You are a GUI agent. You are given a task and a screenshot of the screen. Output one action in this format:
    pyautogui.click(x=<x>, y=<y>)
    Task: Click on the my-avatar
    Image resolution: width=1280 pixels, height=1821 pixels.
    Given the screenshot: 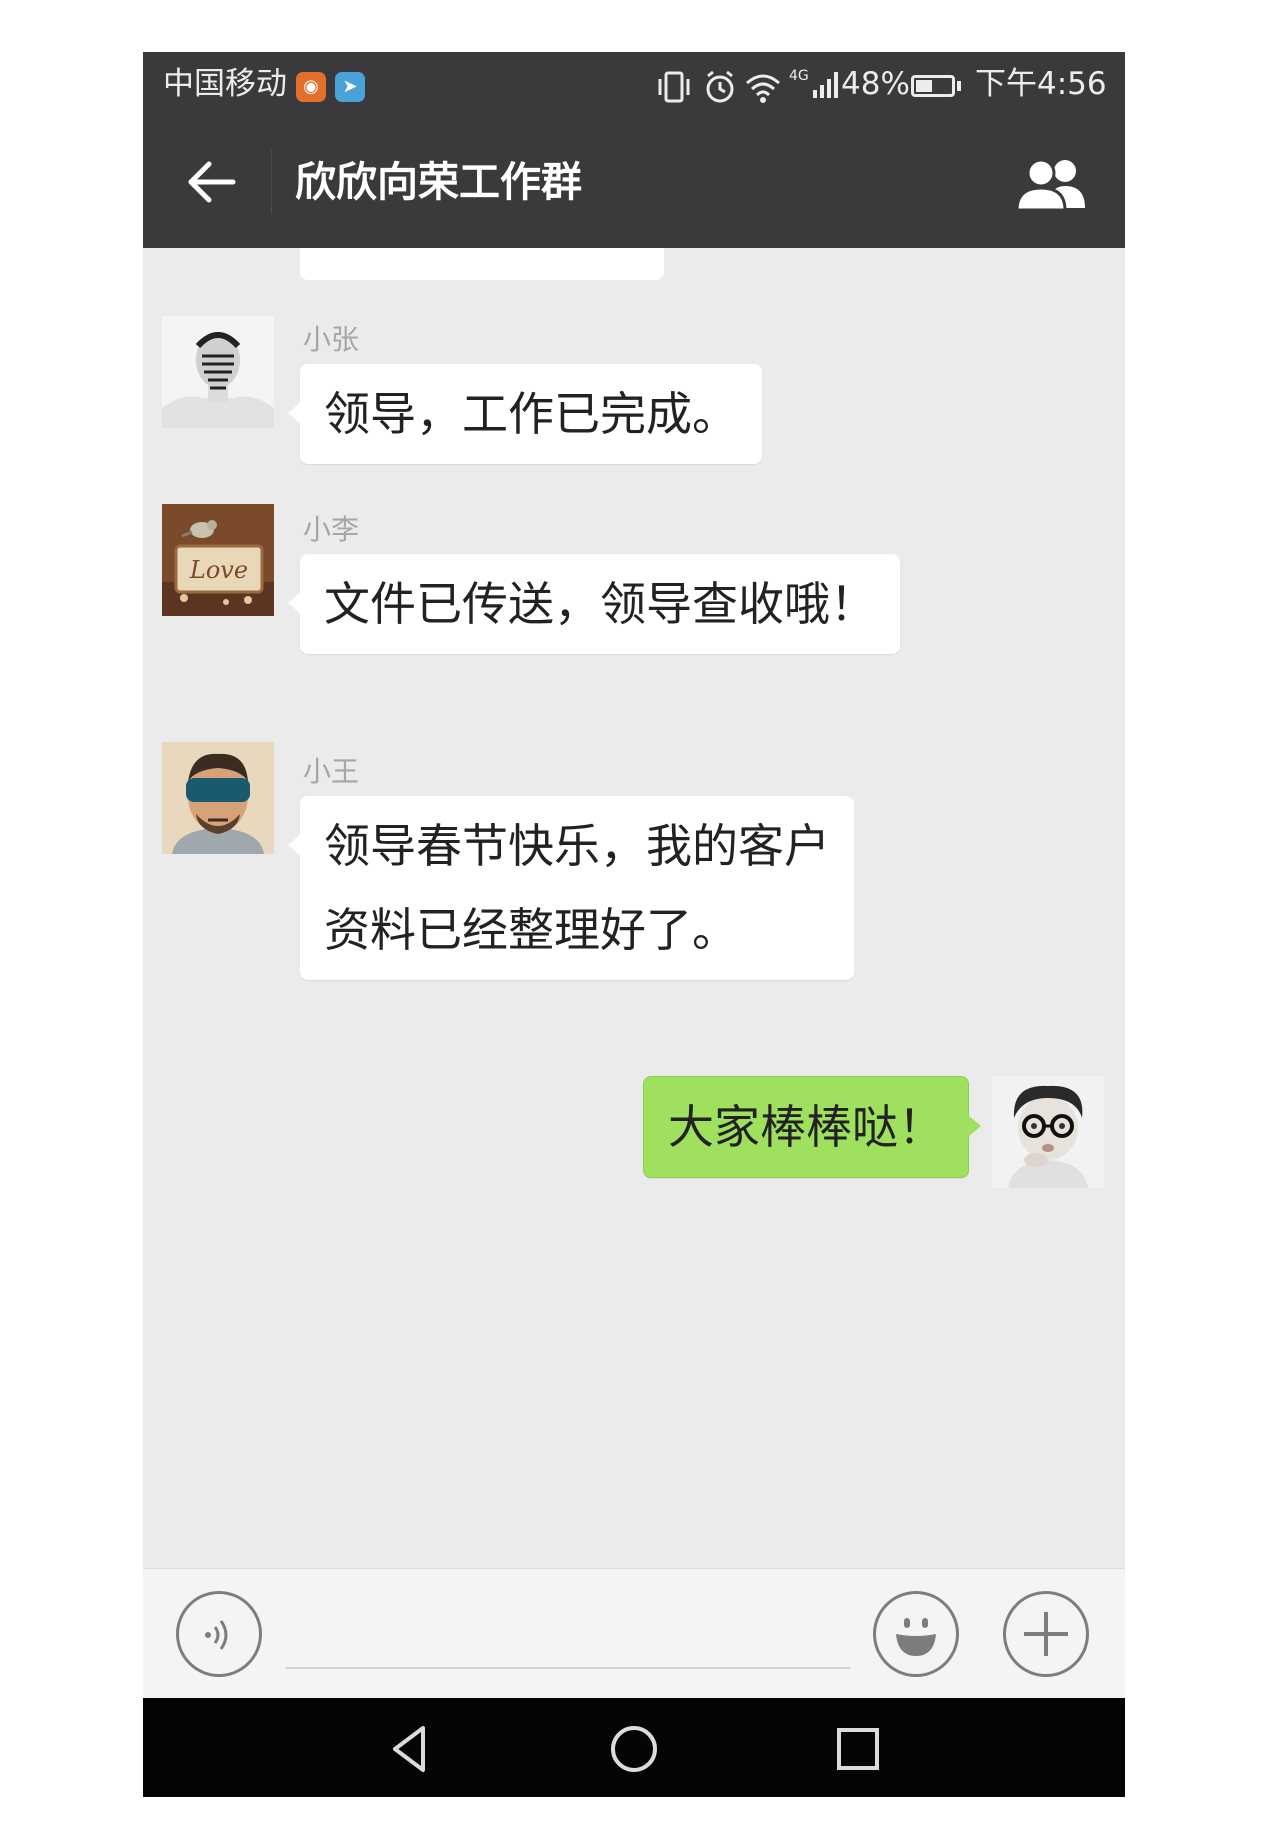 What is the action you would take?
    pyautogui.click(x=1048, y=1132)
    